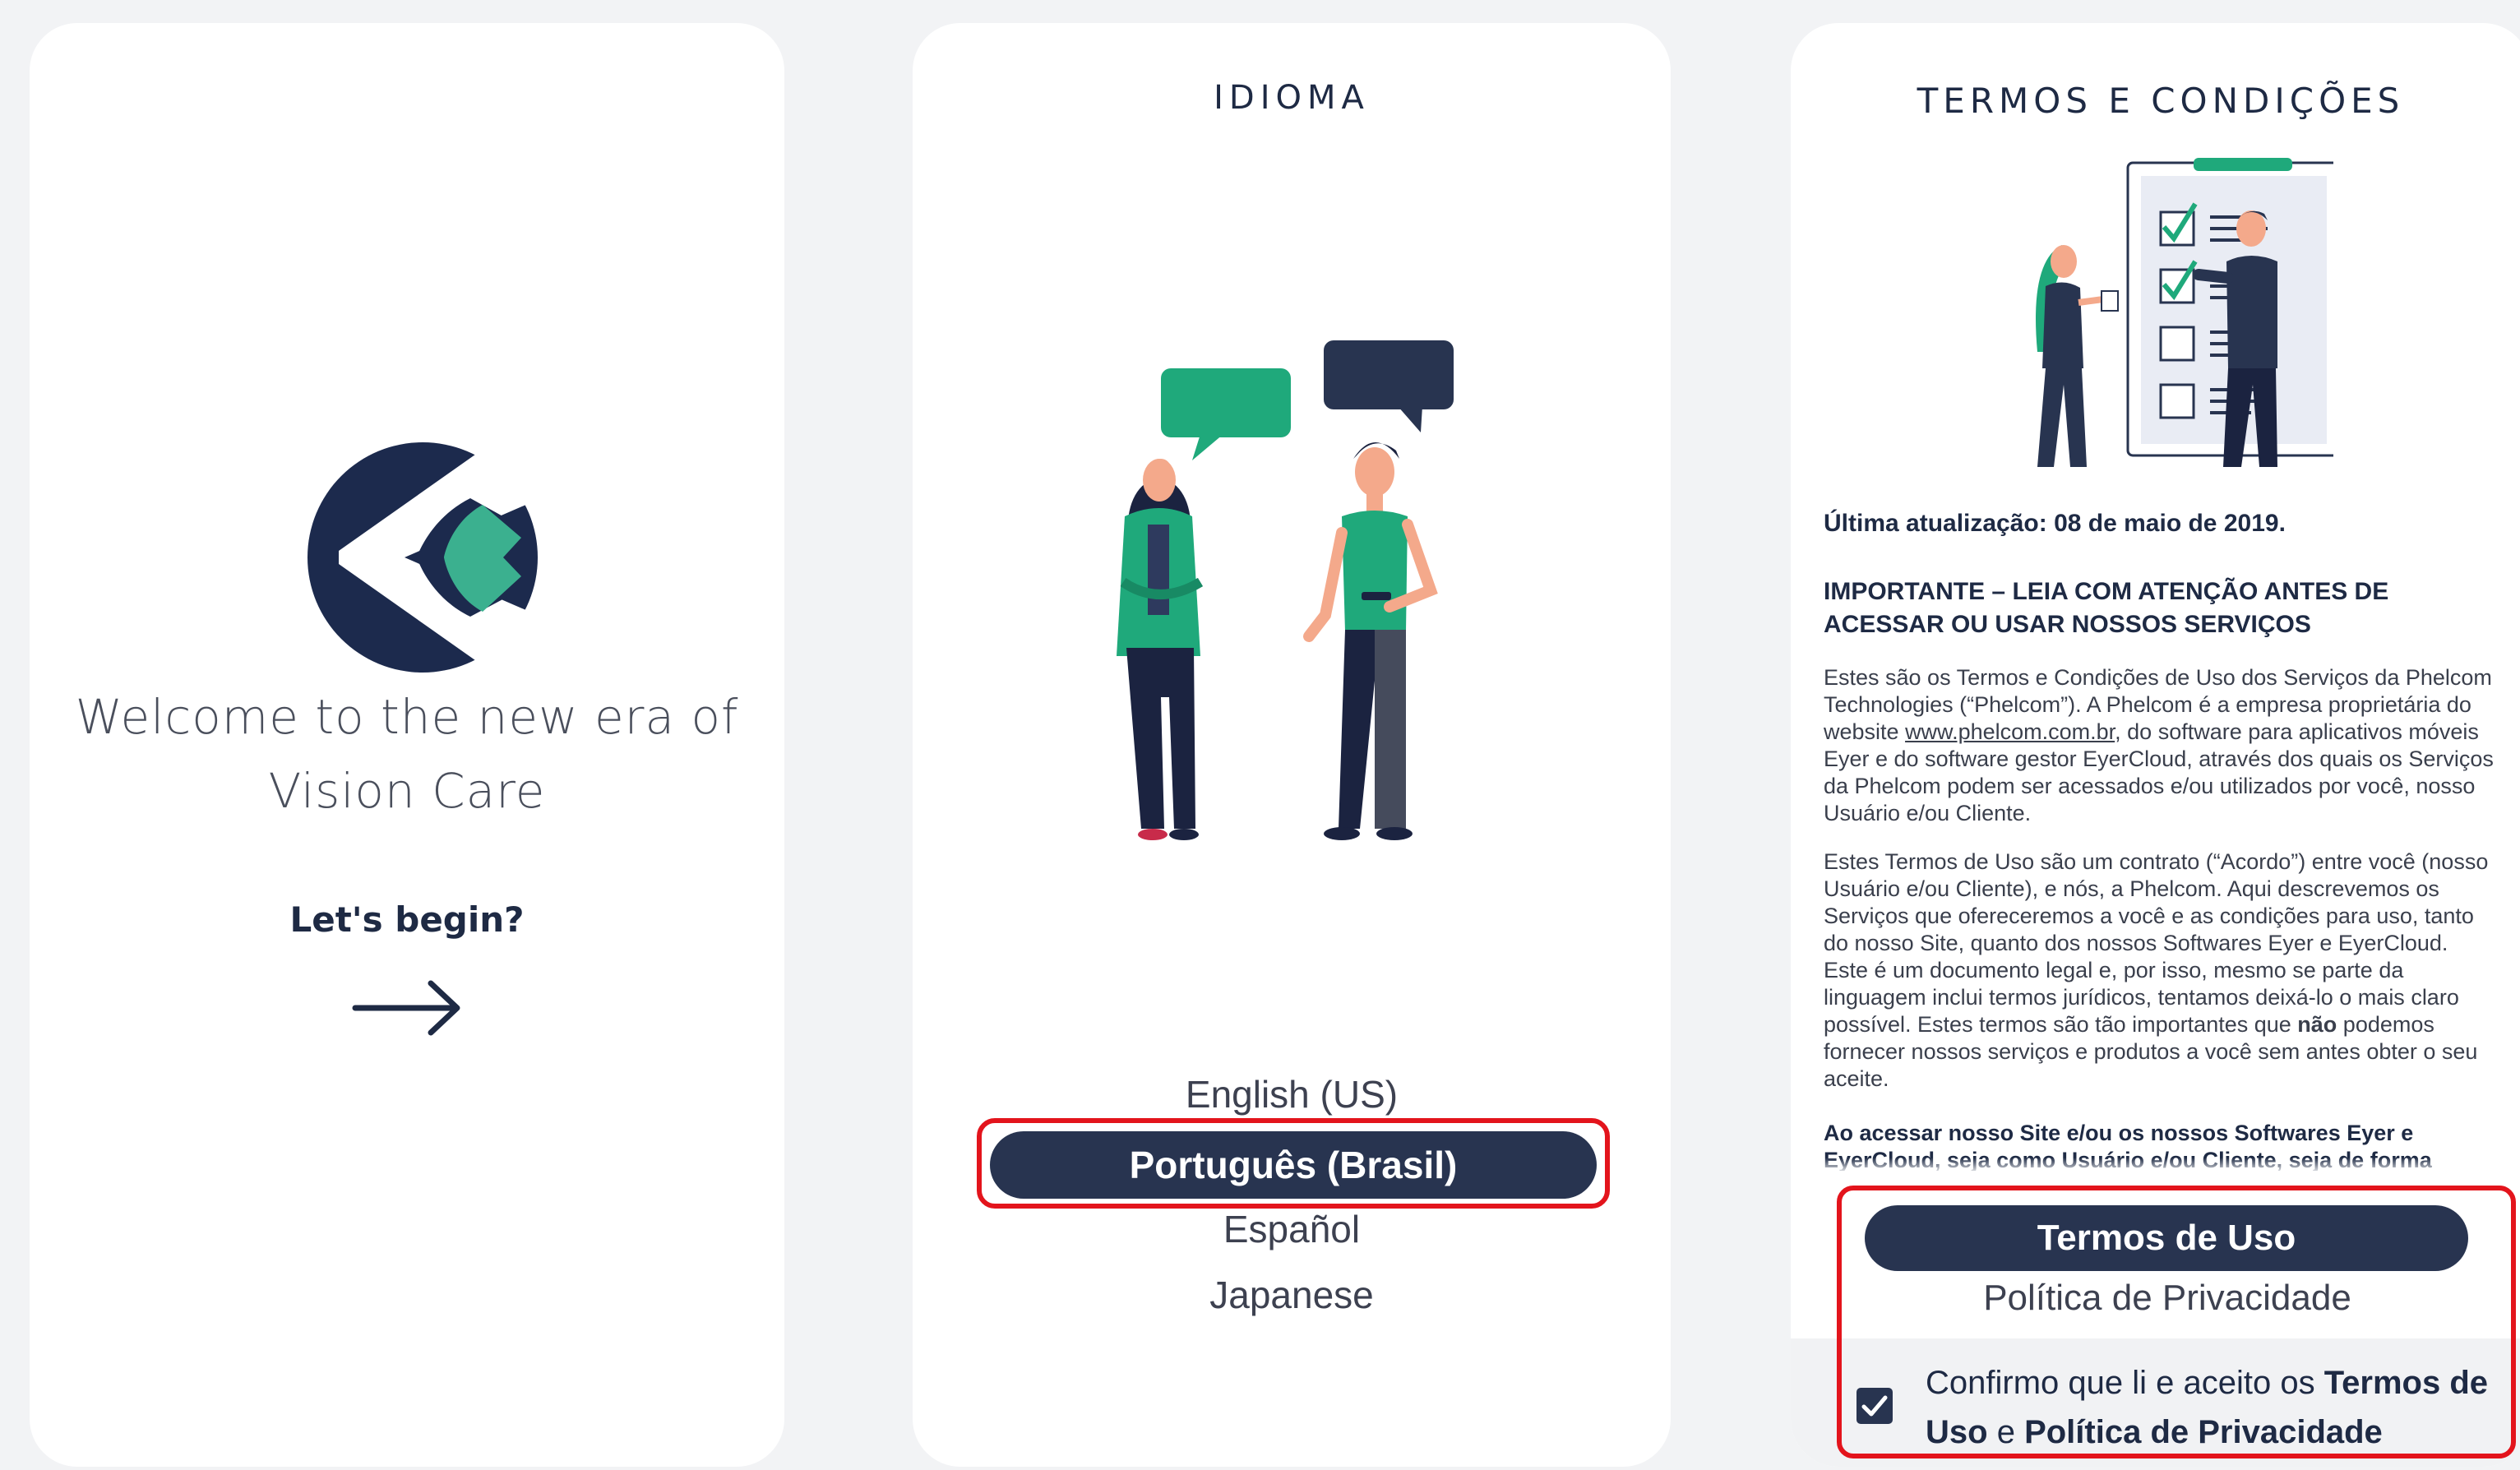  What do you see at coordinates (1285, 590) in the screenshot?
I see `people-talking-illustration` at bounding box center [1285, 590].